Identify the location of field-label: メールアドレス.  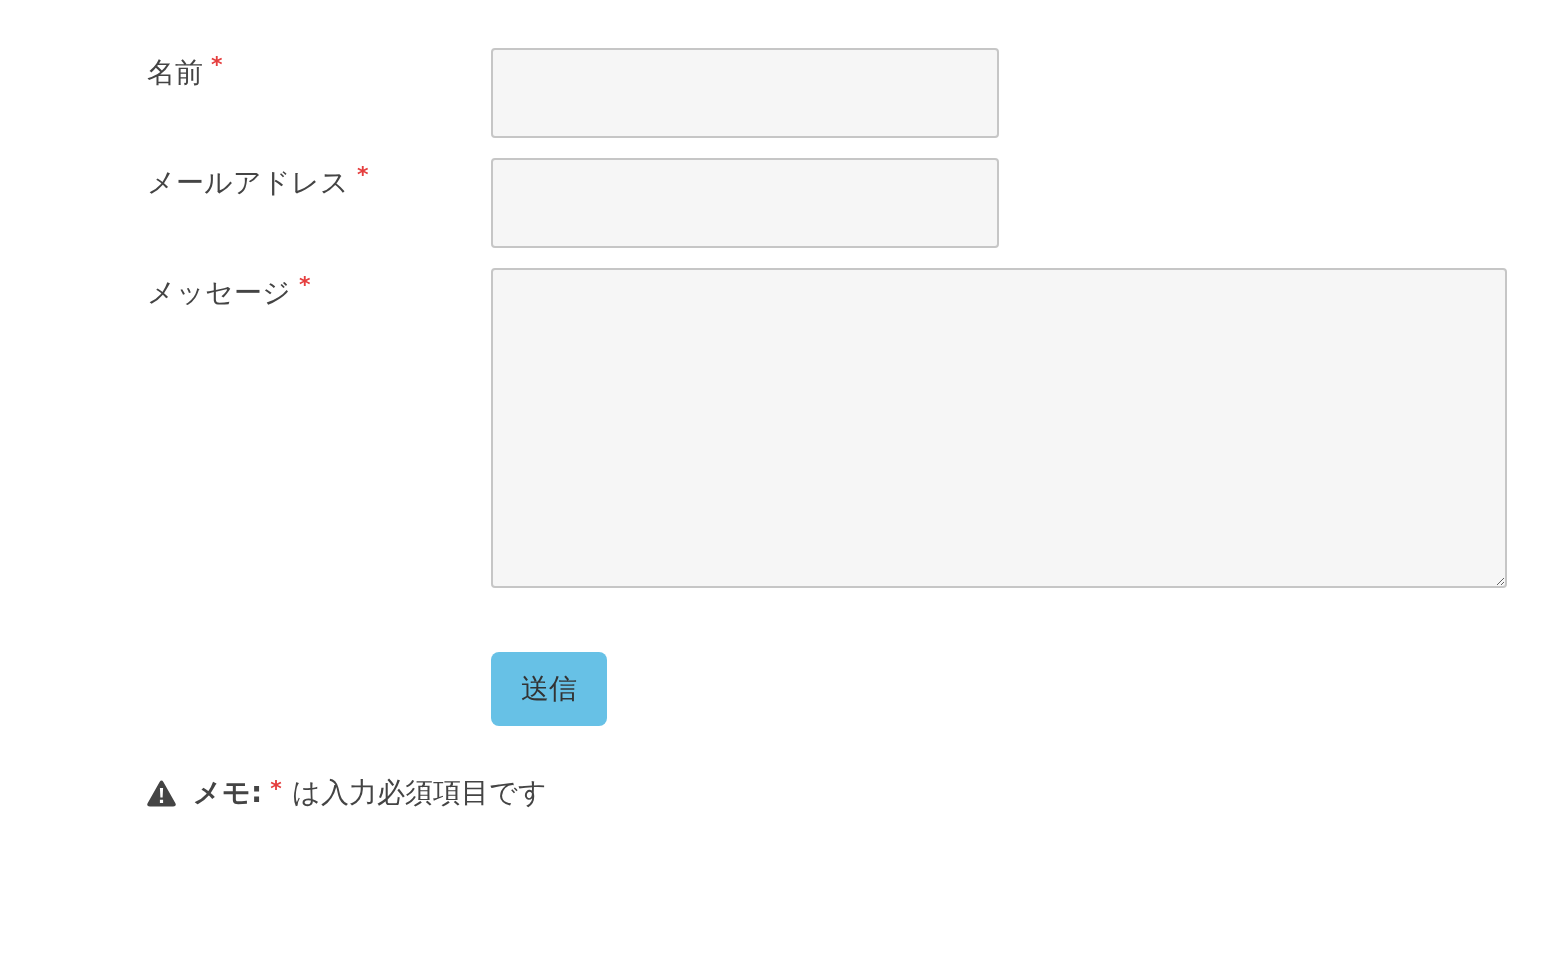
(248, 183).